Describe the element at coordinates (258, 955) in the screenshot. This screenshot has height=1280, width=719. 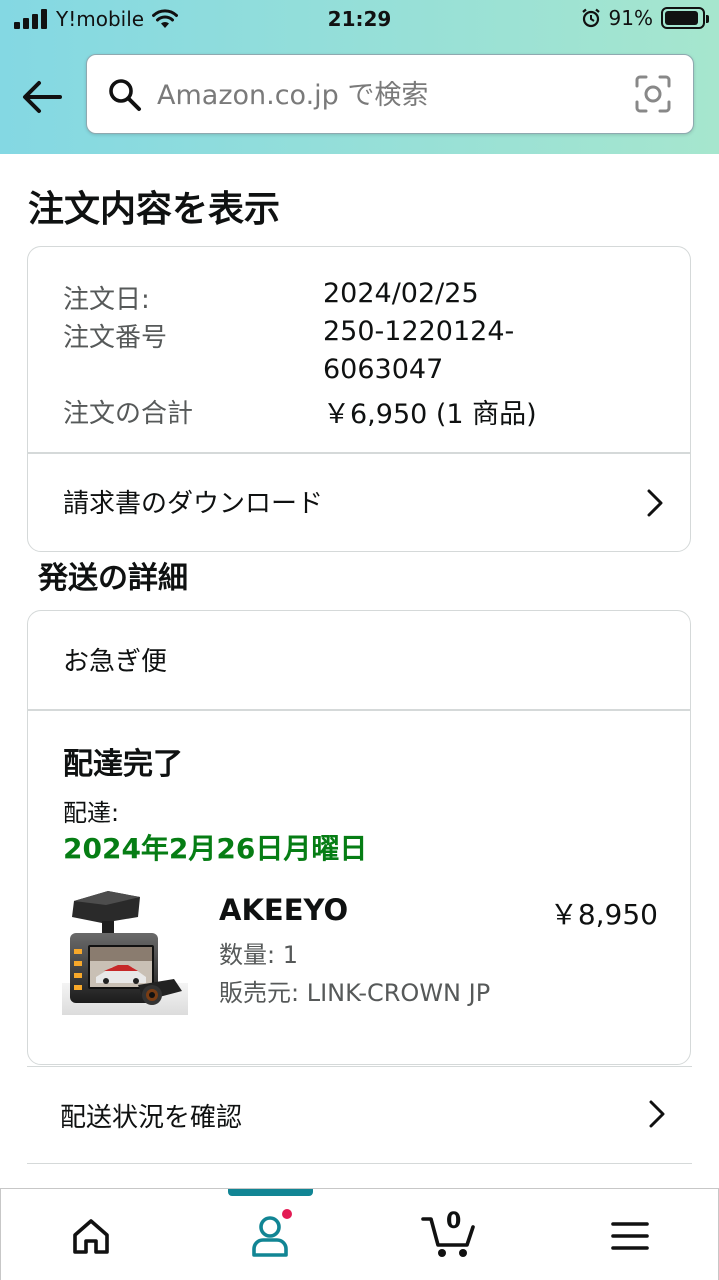
I see `product-quantity: 数量: 1` at that location.